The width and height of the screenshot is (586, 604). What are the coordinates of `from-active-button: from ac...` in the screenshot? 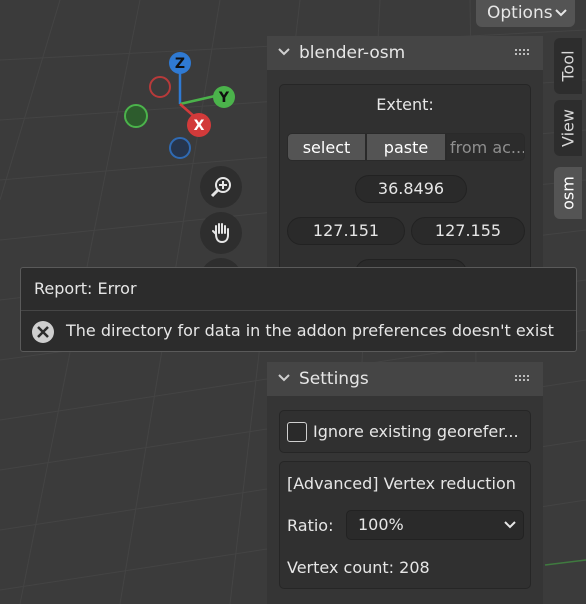 It's located at (485, 147).